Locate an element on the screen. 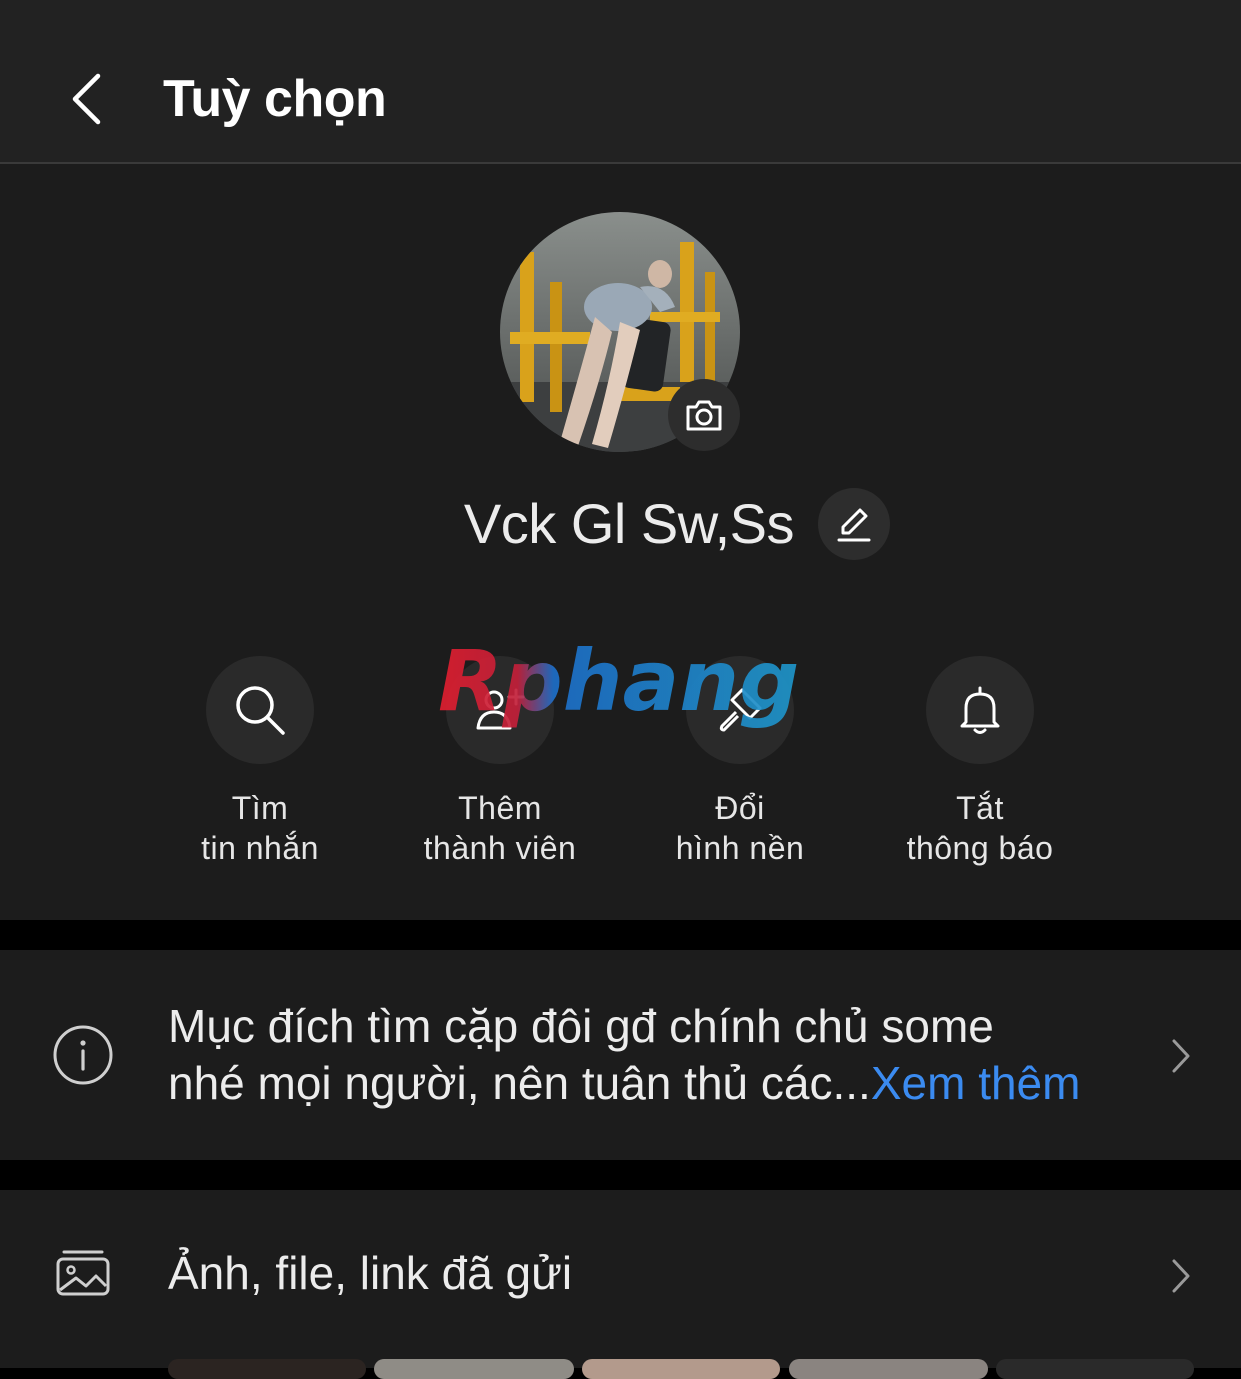 Image resolution: width=1241 pixels, height=1379 pixels. chevron-left-icon is located at coordinates (86, 99).